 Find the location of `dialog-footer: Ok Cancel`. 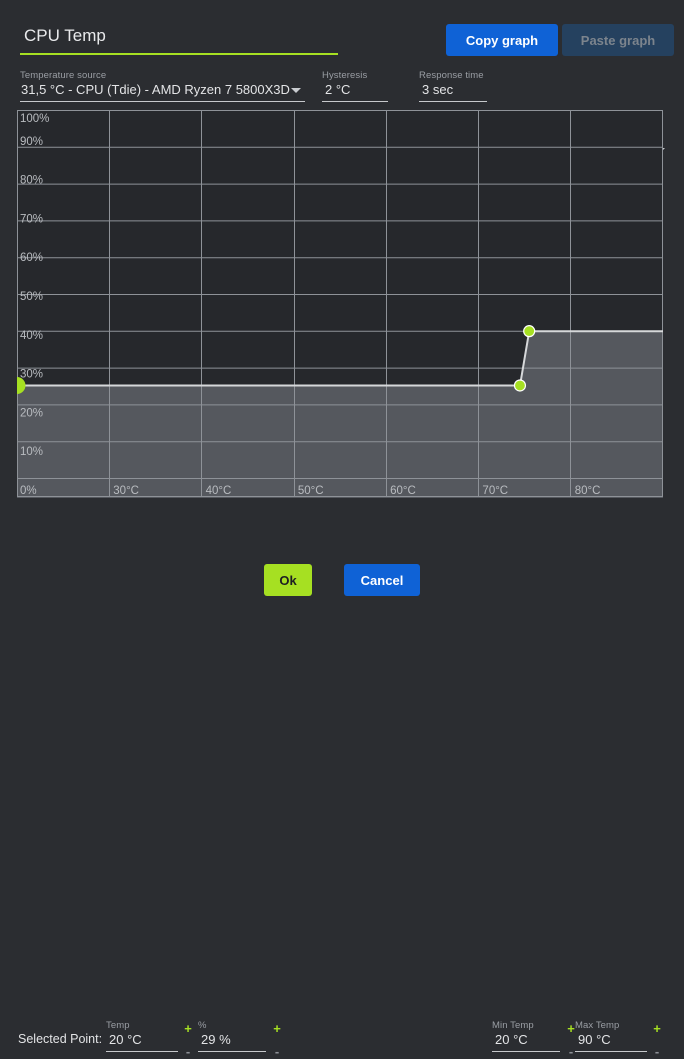

dialog-footer: Ok Cancel is located at coordinates (342, 586).